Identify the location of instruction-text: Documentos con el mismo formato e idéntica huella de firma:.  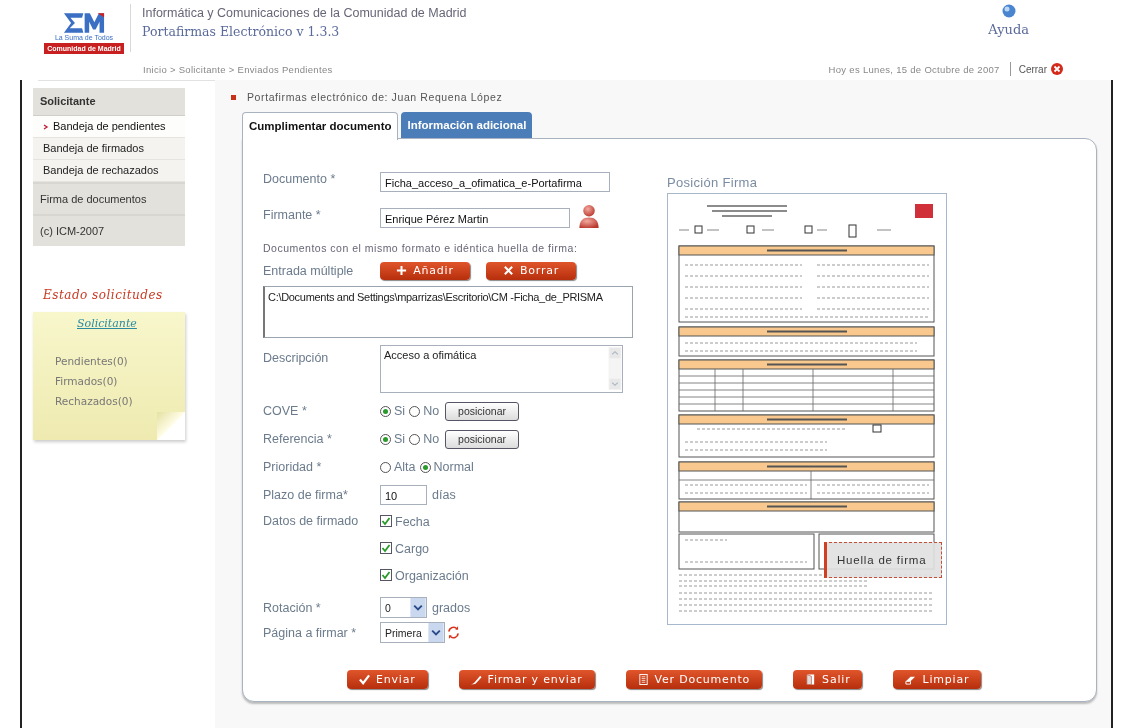
(420, 248).